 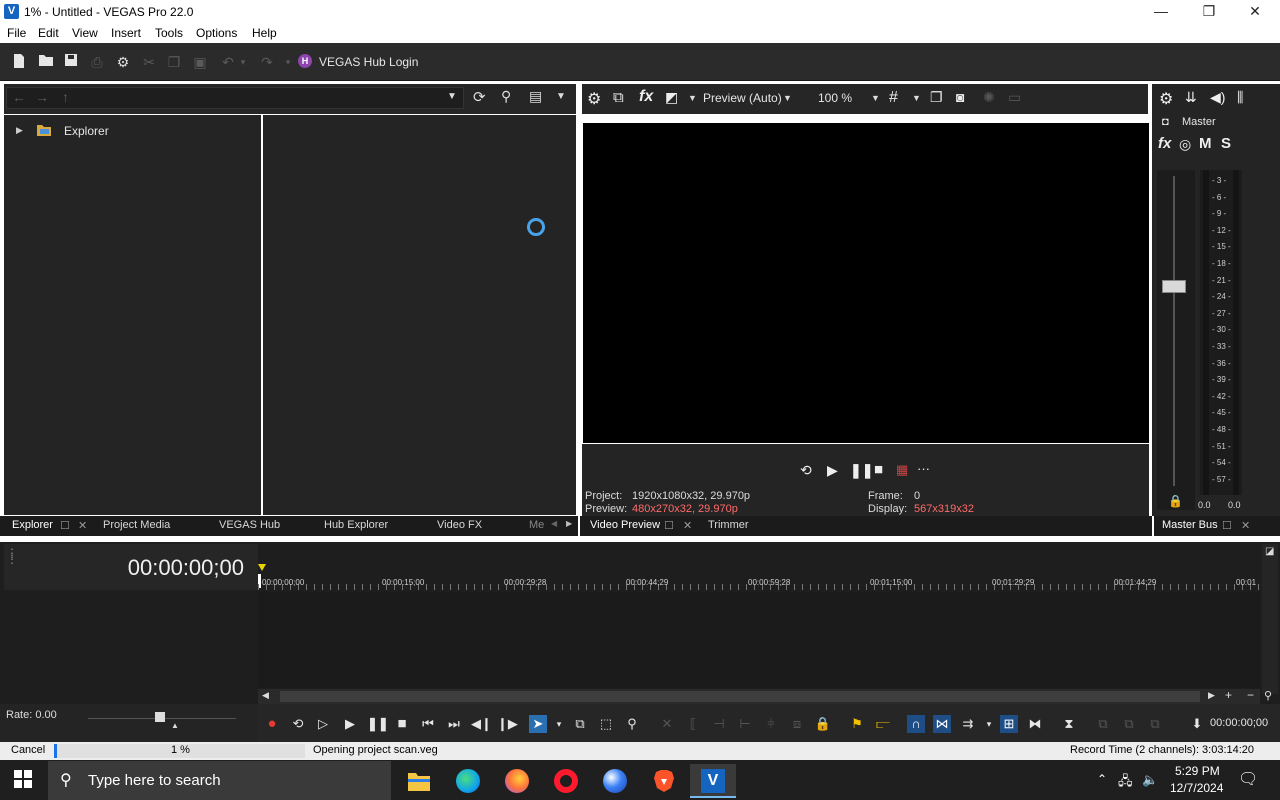 What do you see at coordinates (216, 33) in the screenshot?
I see `menu-options: Options` at bounding box center [216, 33].